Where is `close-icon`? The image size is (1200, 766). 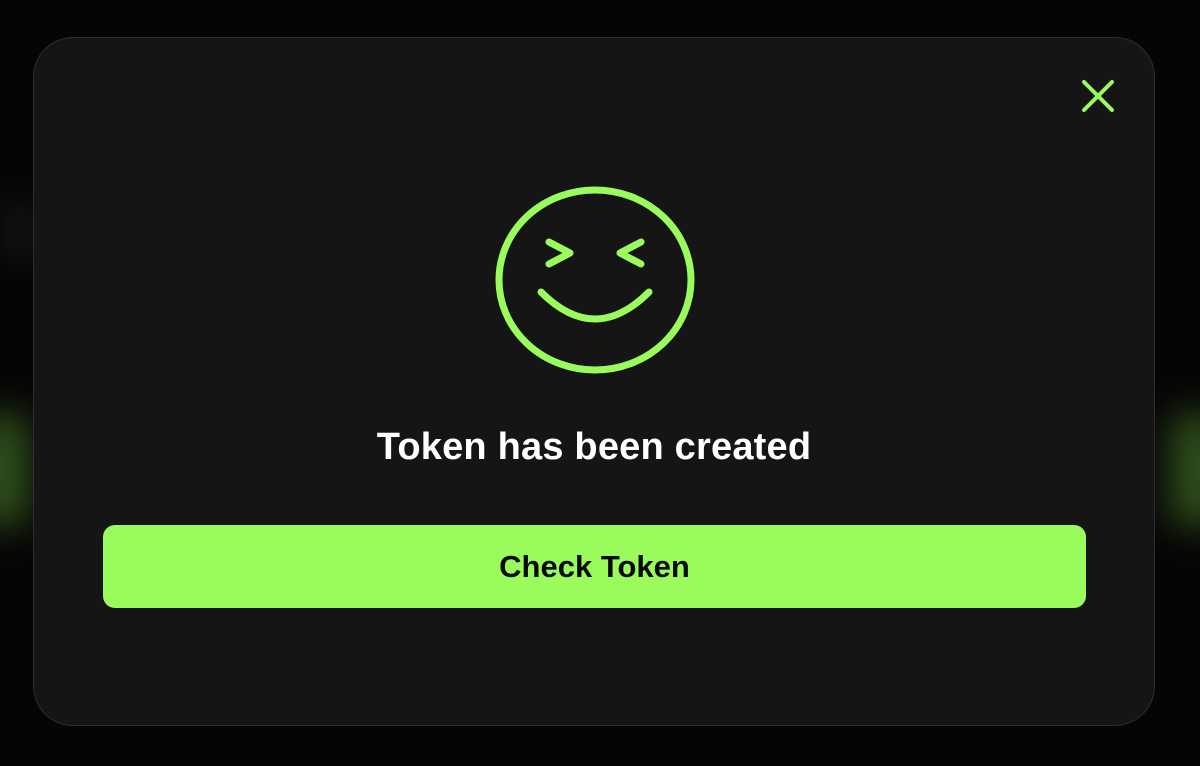
close-icon is located at coordinates (1098, 96).